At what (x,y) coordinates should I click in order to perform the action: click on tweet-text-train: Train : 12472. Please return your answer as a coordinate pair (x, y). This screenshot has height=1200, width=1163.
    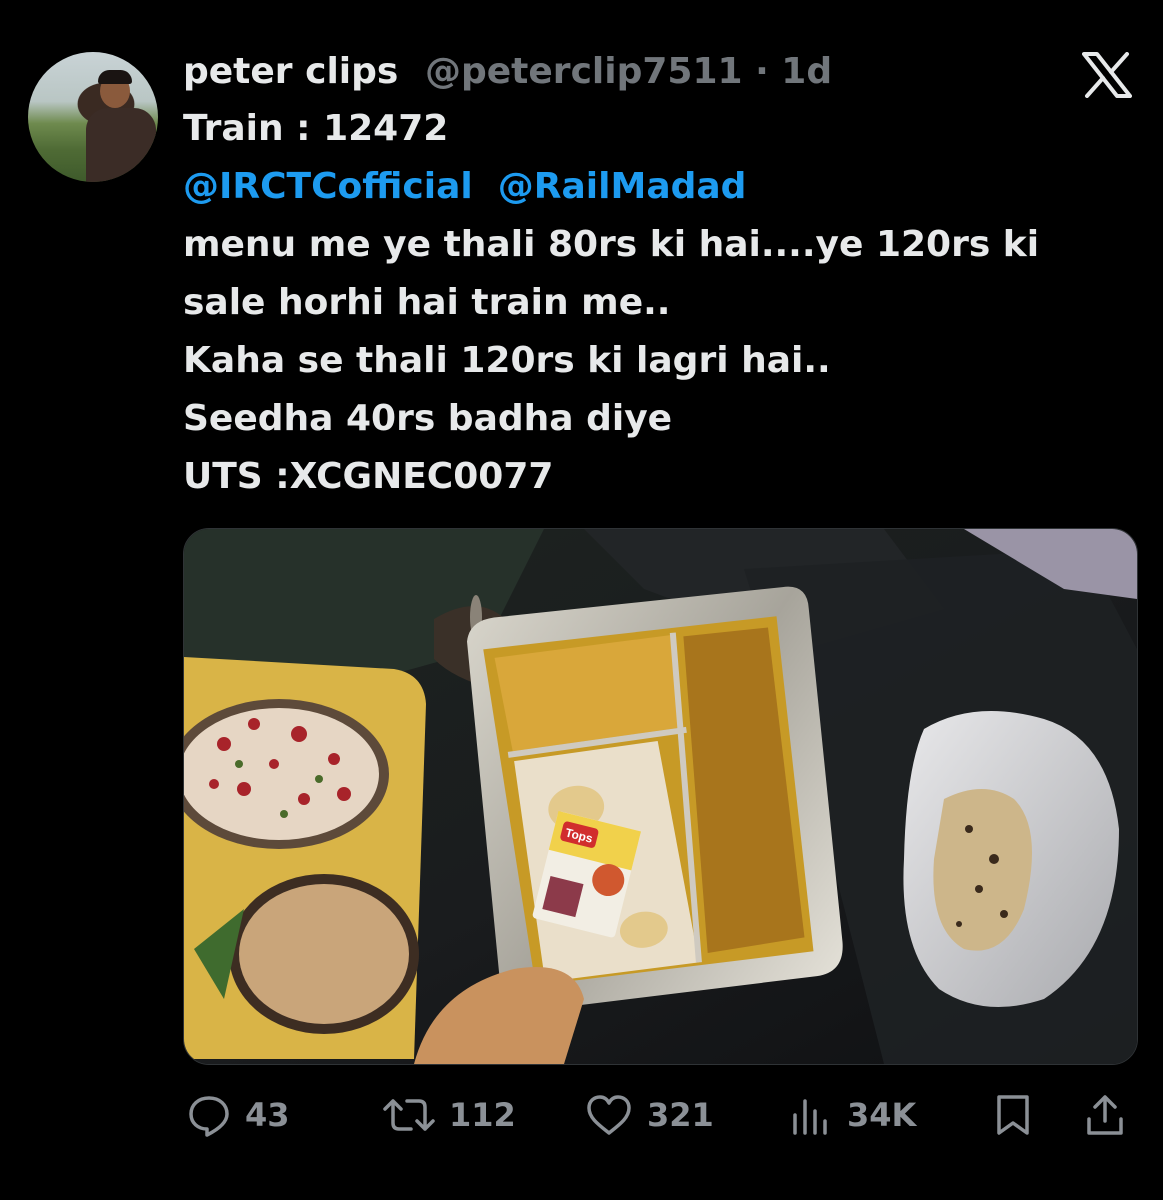
    Looking at the image, I should click on (316, 128).